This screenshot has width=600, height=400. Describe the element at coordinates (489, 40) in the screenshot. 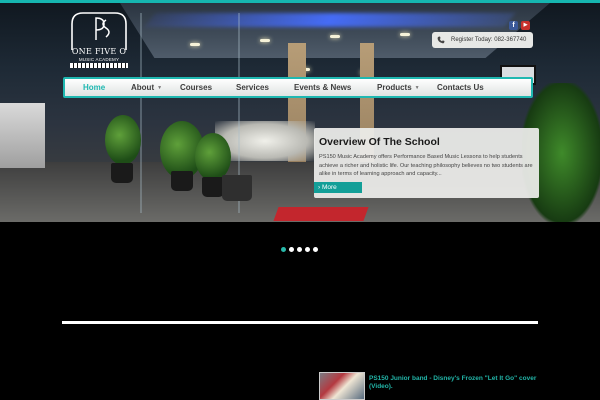

I see `register-label: Register Today: 082-367740` at that location.